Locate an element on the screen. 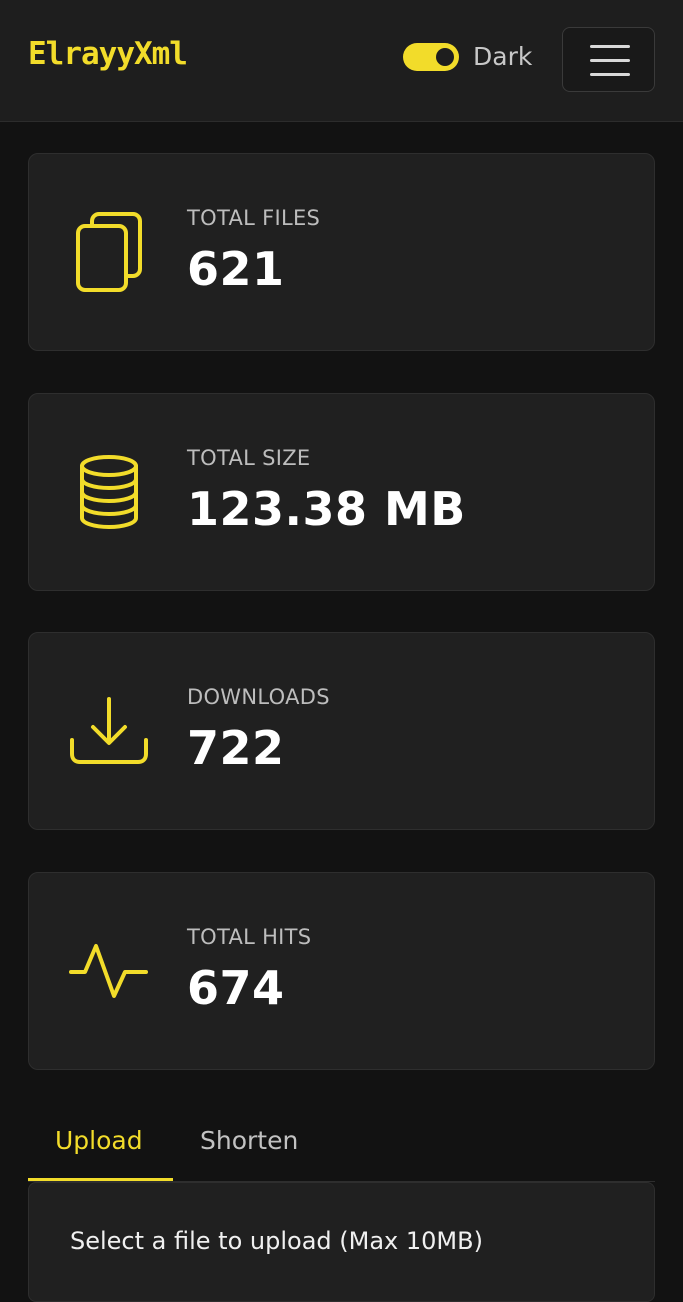 This screenshot has height=1302, width=683. stat-value: 674 is located at coordinates (236, 988).